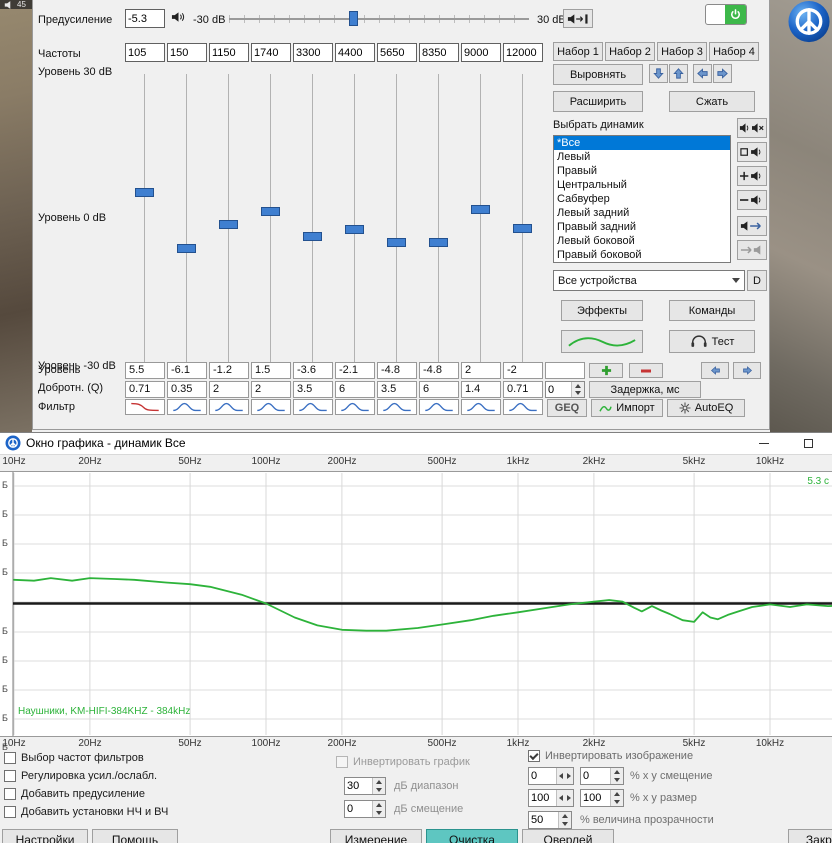 The width and height of the screenshot is (832, 843). Describe the element at coordinates (45, 836) in the screenshot. I see `bottom-button-1: Настройки` at that location.